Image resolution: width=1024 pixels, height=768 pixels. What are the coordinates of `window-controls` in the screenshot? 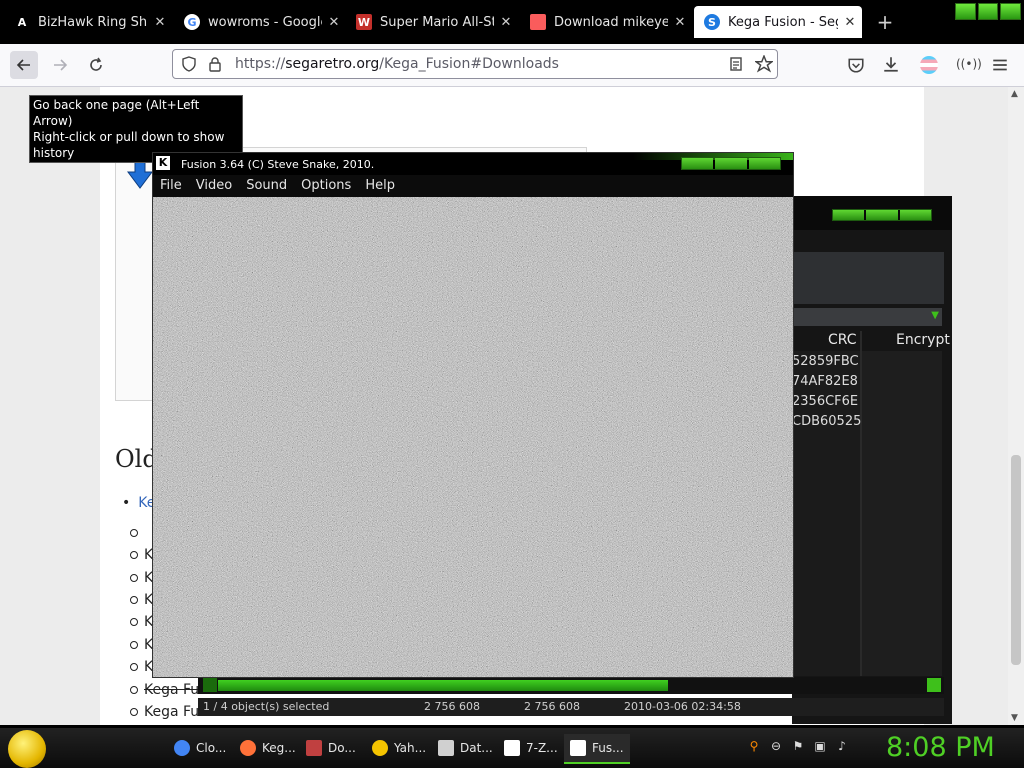 It's located at (882, 215).